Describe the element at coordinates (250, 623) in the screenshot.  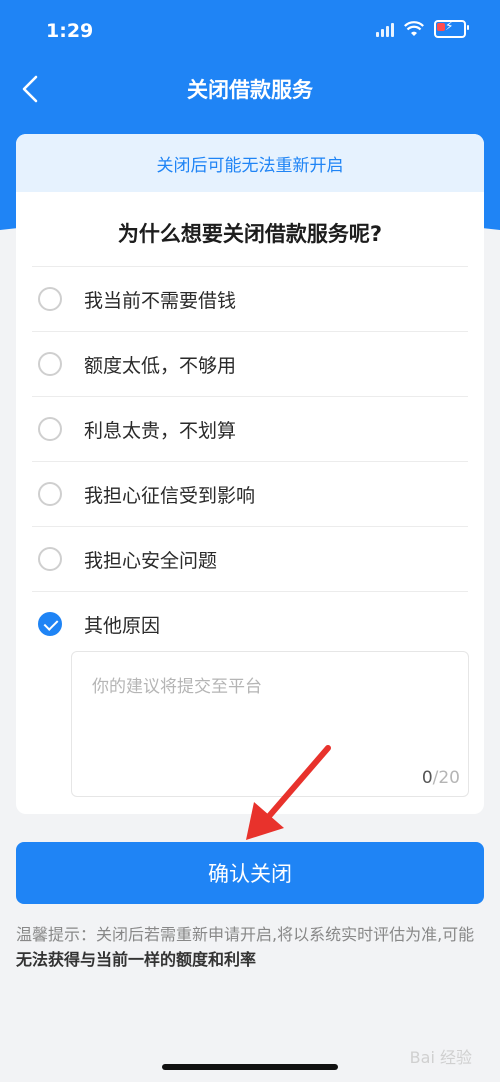
I see `reason-option-other: 其他原因` at that location.